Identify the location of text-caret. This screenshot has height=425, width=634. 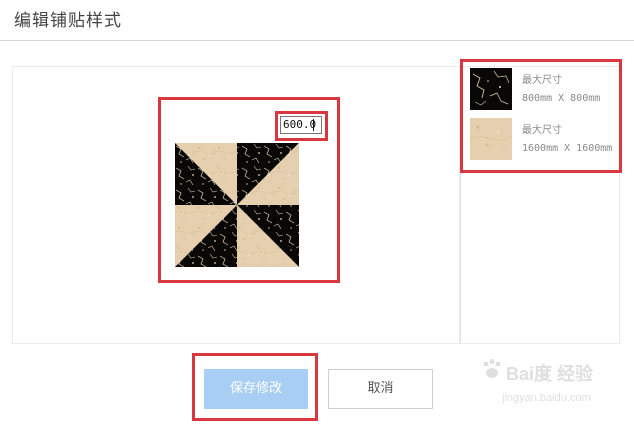
(313, 125).